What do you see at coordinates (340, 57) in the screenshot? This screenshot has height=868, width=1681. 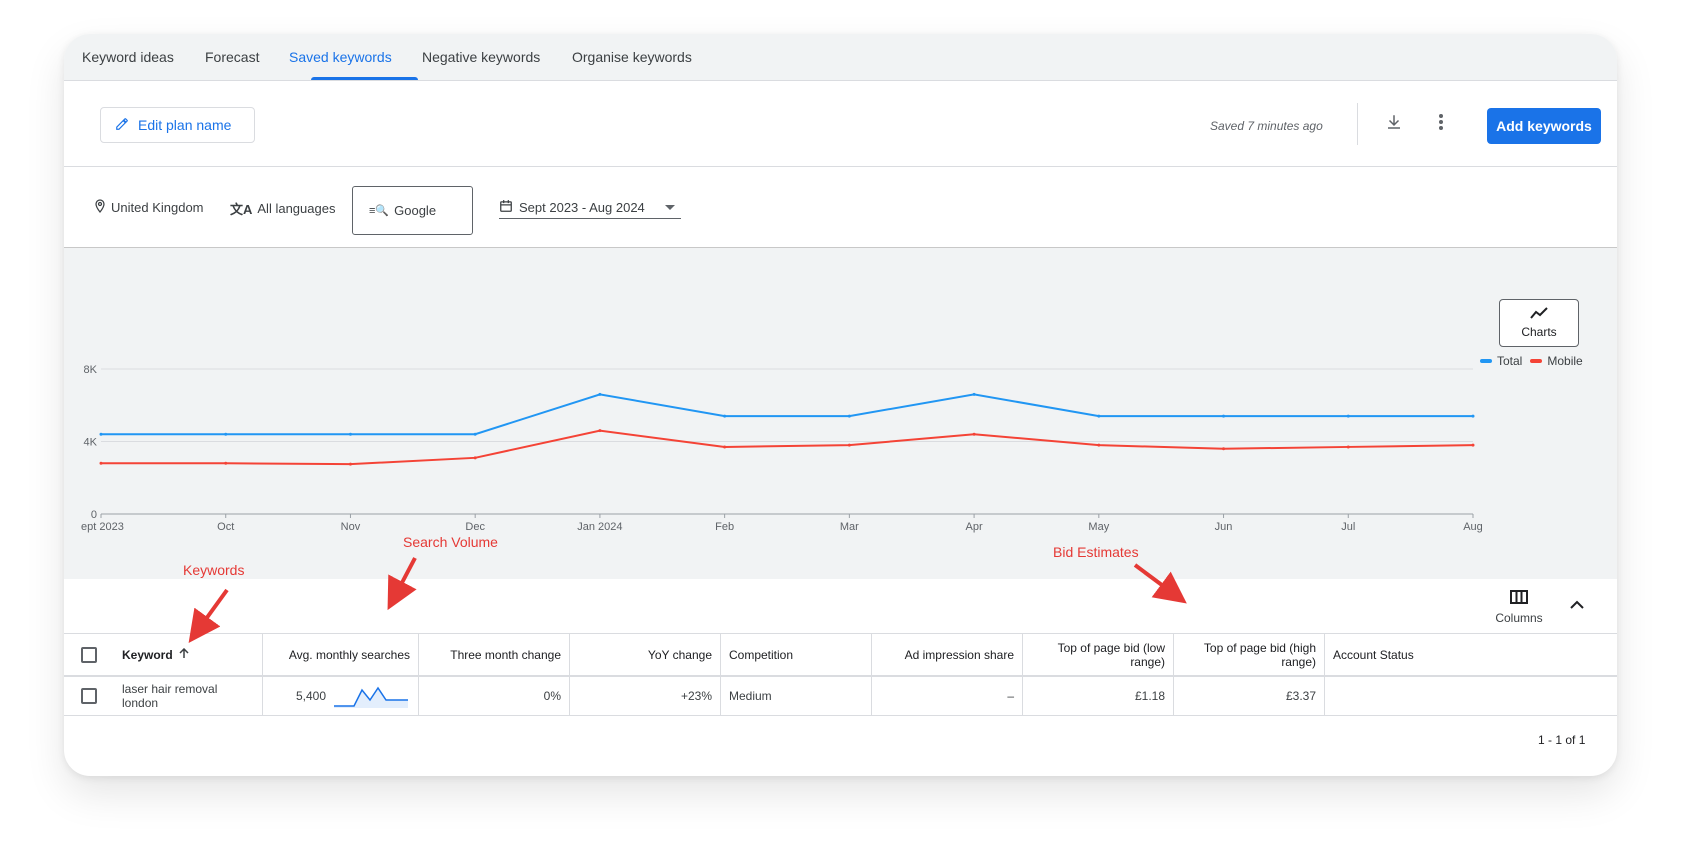 I see `tab-saved-keywords: Saved keywords` at bounding box center [340, 57].